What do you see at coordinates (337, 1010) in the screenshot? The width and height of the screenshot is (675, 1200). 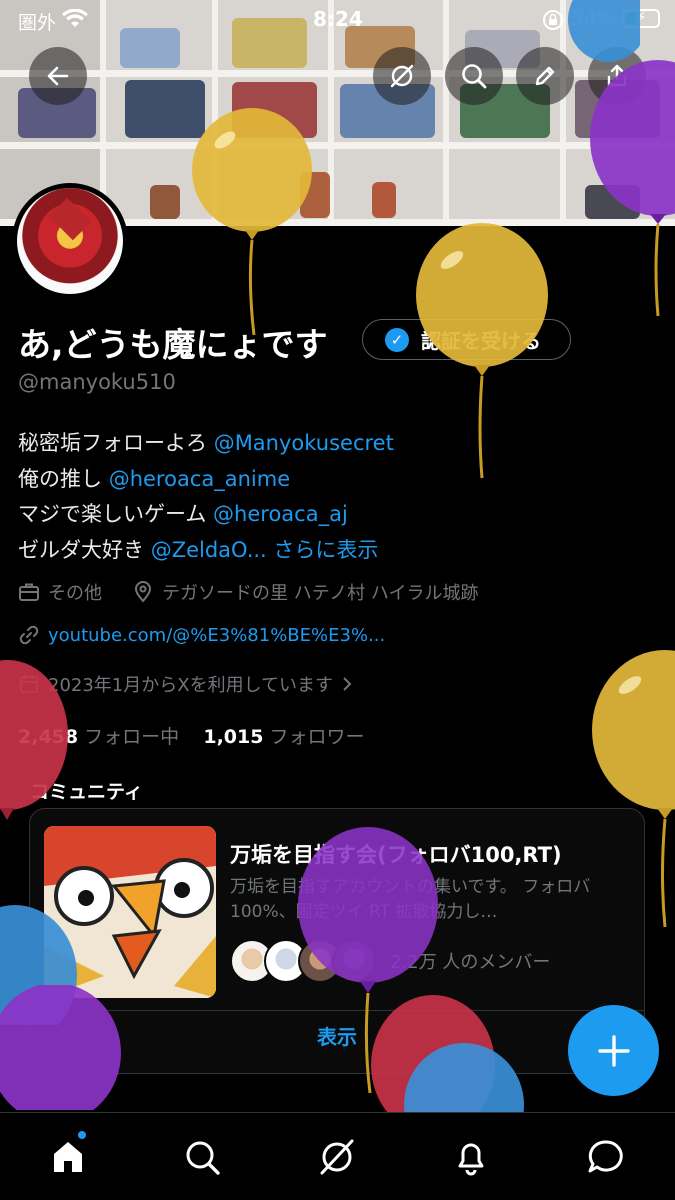 I see `divider` at bounding box center [337, 1010].